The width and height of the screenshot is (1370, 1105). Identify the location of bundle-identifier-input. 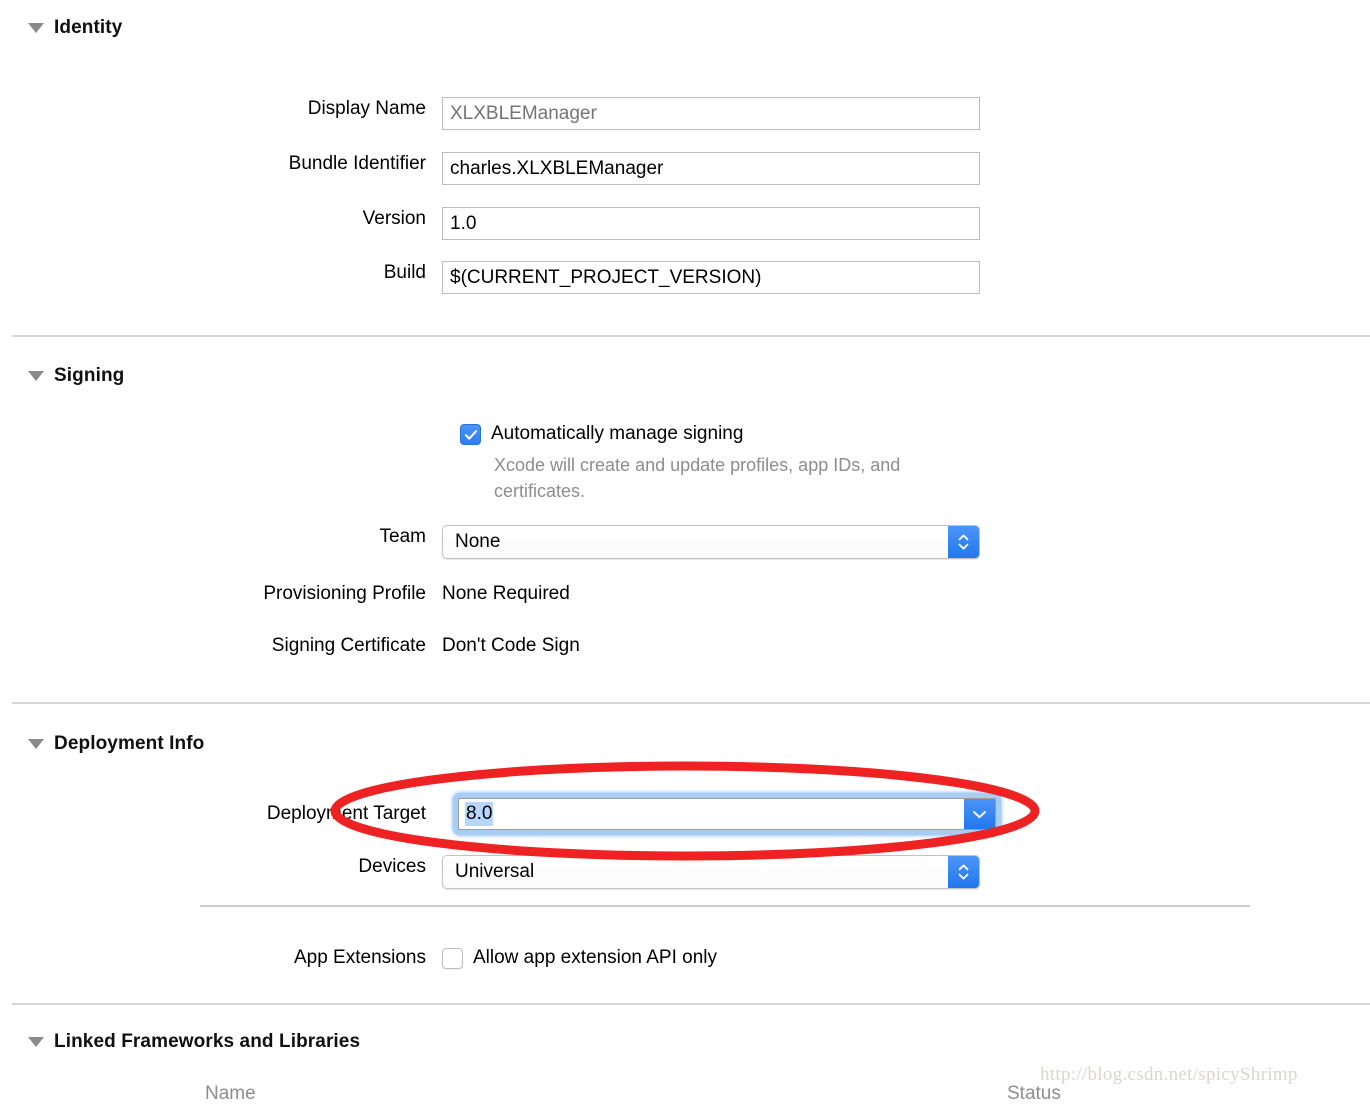
(711, 168).